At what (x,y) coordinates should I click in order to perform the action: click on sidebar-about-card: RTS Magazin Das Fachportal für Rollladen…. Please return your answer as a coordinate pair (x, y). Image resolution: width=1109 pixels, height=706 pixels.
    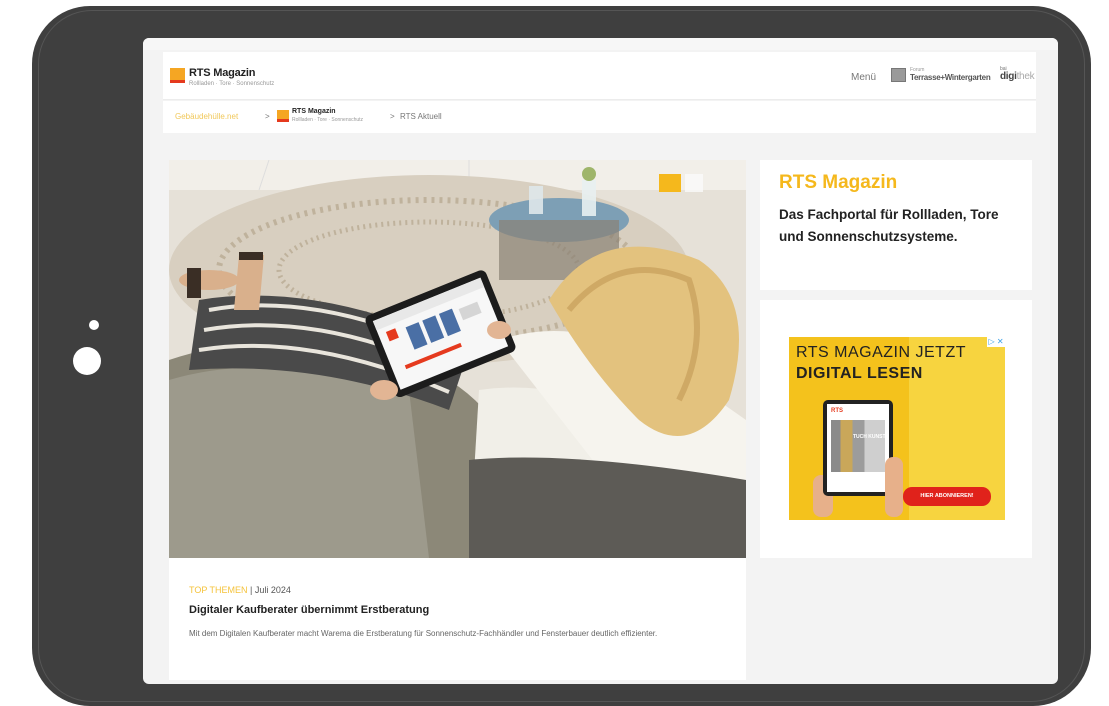
    Looking at the image, I should click on (896, 225).